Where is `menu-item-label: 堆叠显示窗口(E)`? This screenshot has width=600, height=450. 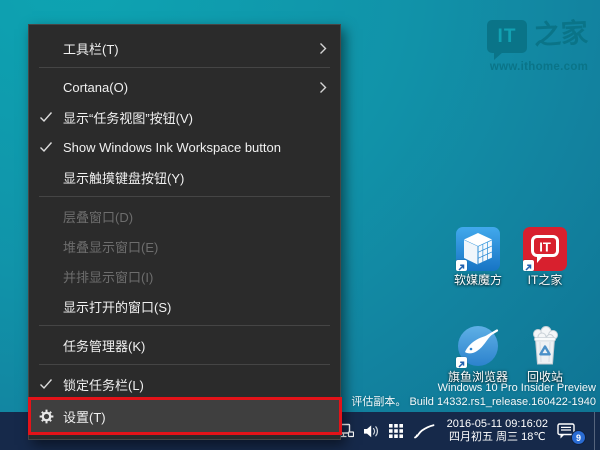
menu-item-label: 堆叠显示窗口(E) is located at coordinates (111, 247).